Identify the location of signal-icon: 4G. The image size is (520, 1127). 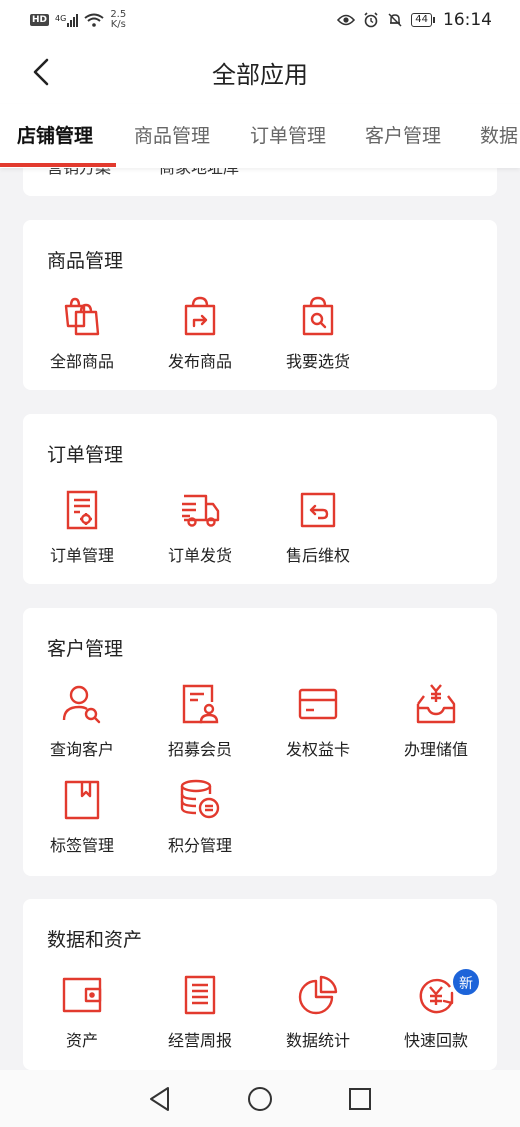
(67, 20).